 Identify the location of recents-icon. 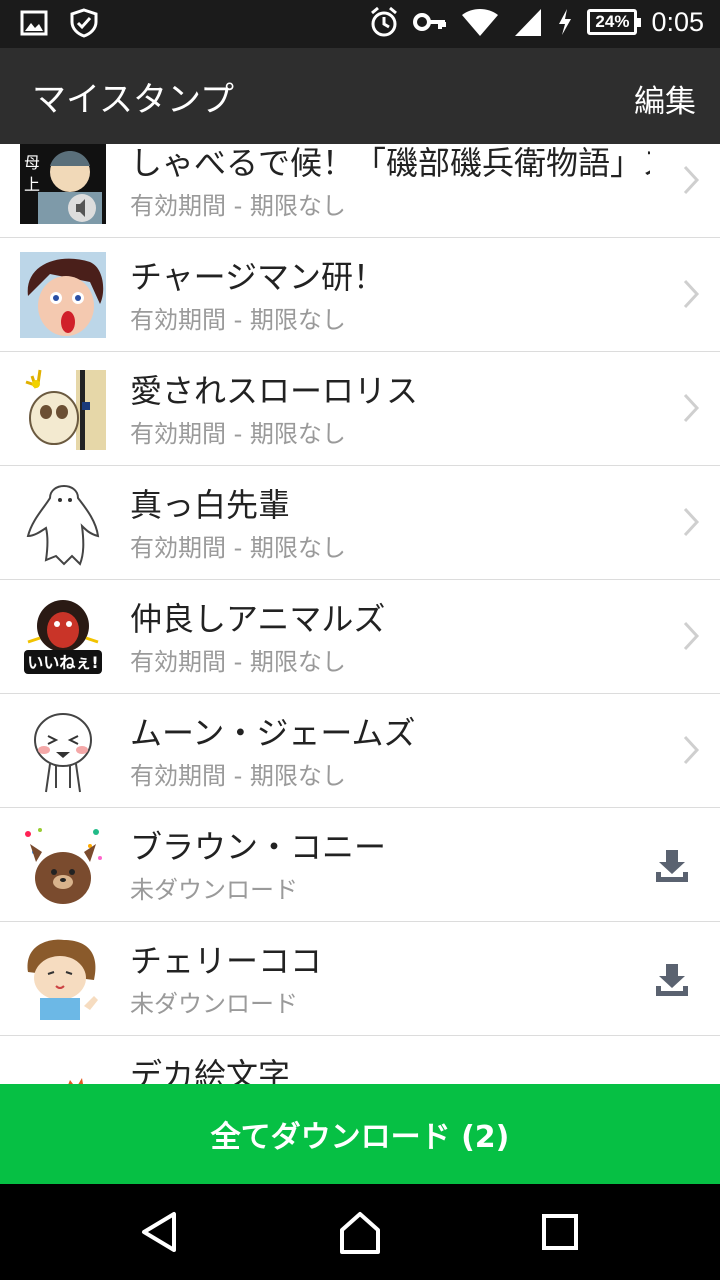
(560, 1232).